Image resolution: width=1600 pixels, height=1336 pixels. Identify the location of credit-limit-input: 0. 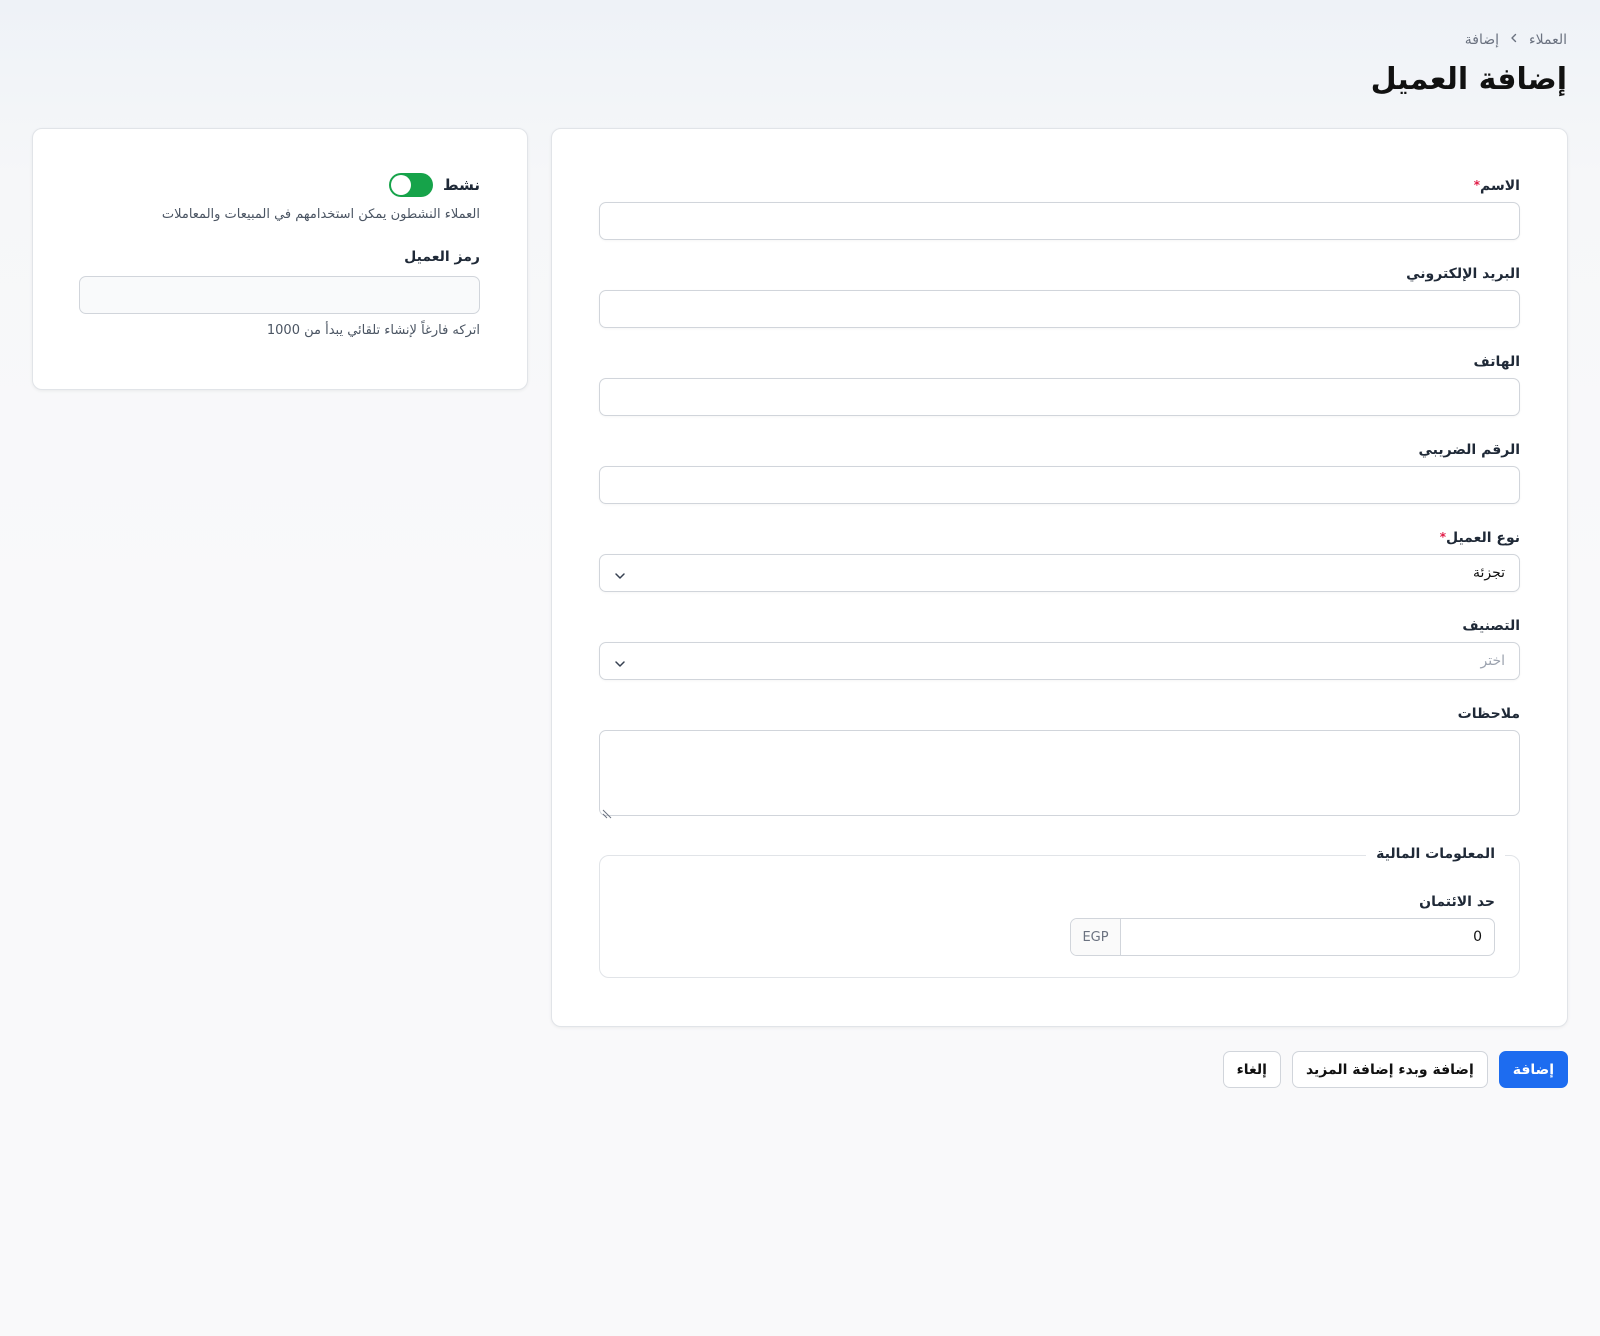
(1307, 937).